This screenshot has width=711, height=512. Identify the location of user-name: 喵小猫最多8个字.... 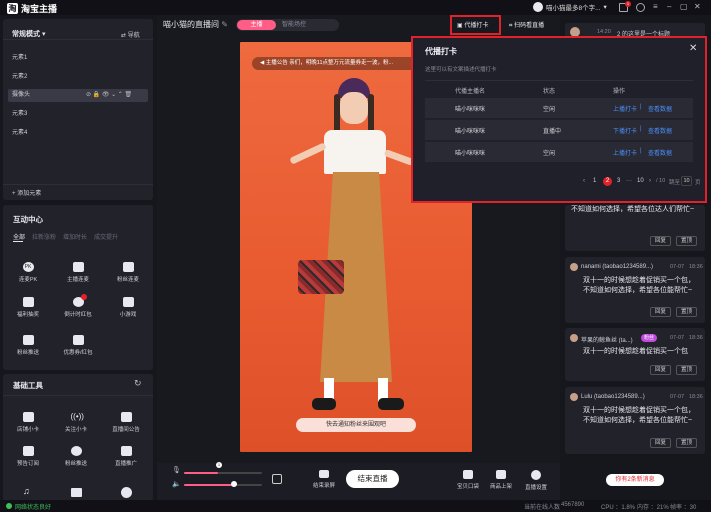
(573, 8).